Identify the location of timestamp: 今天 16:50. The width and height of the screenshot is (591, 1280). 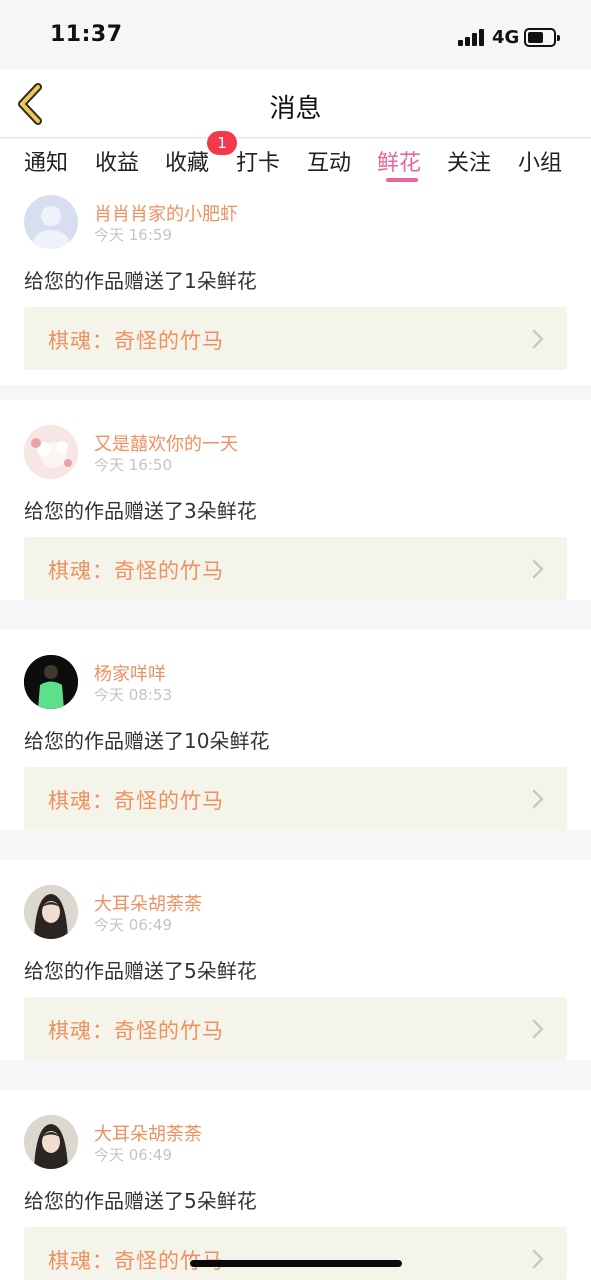
(133, 465).